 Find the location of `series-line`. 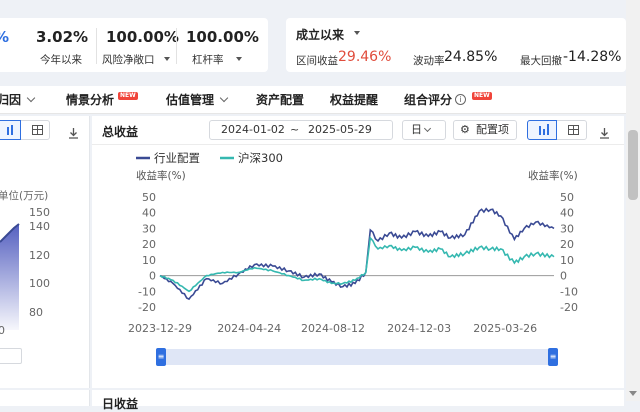

series-line is located at coordinates (357, 254).